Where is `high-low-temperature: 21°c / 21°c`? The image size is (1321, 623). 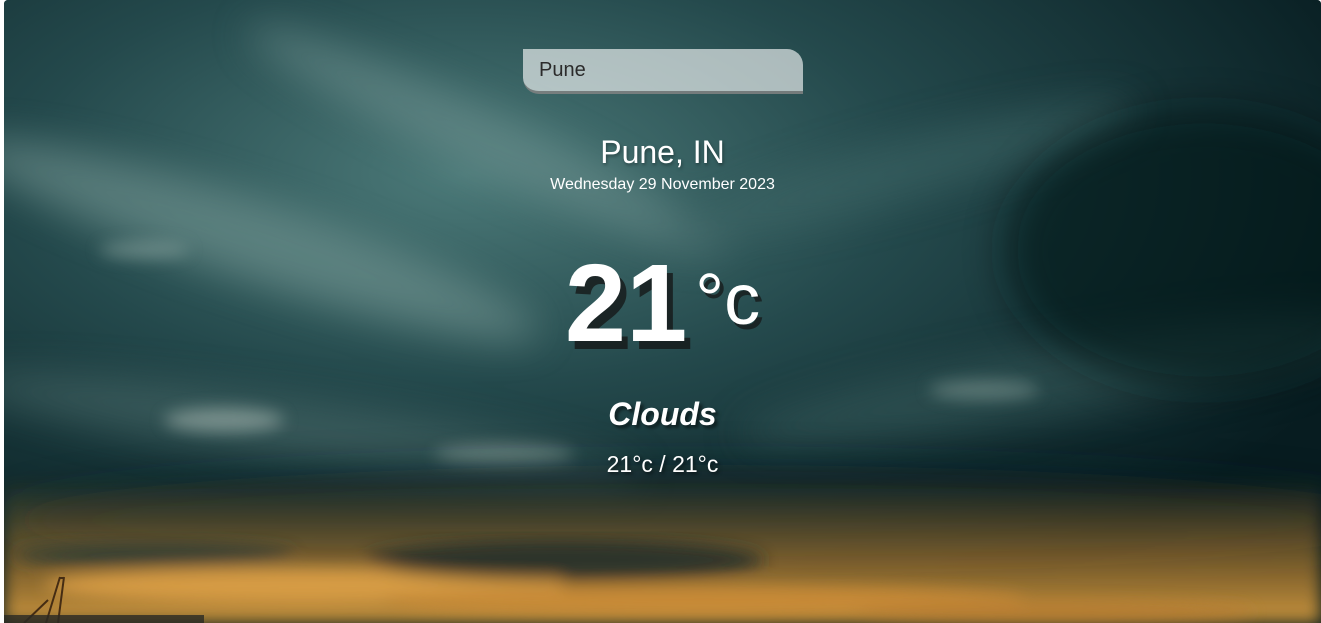
high-low-temperature: 21°c / 21°c is located at coordinates (662, 464).